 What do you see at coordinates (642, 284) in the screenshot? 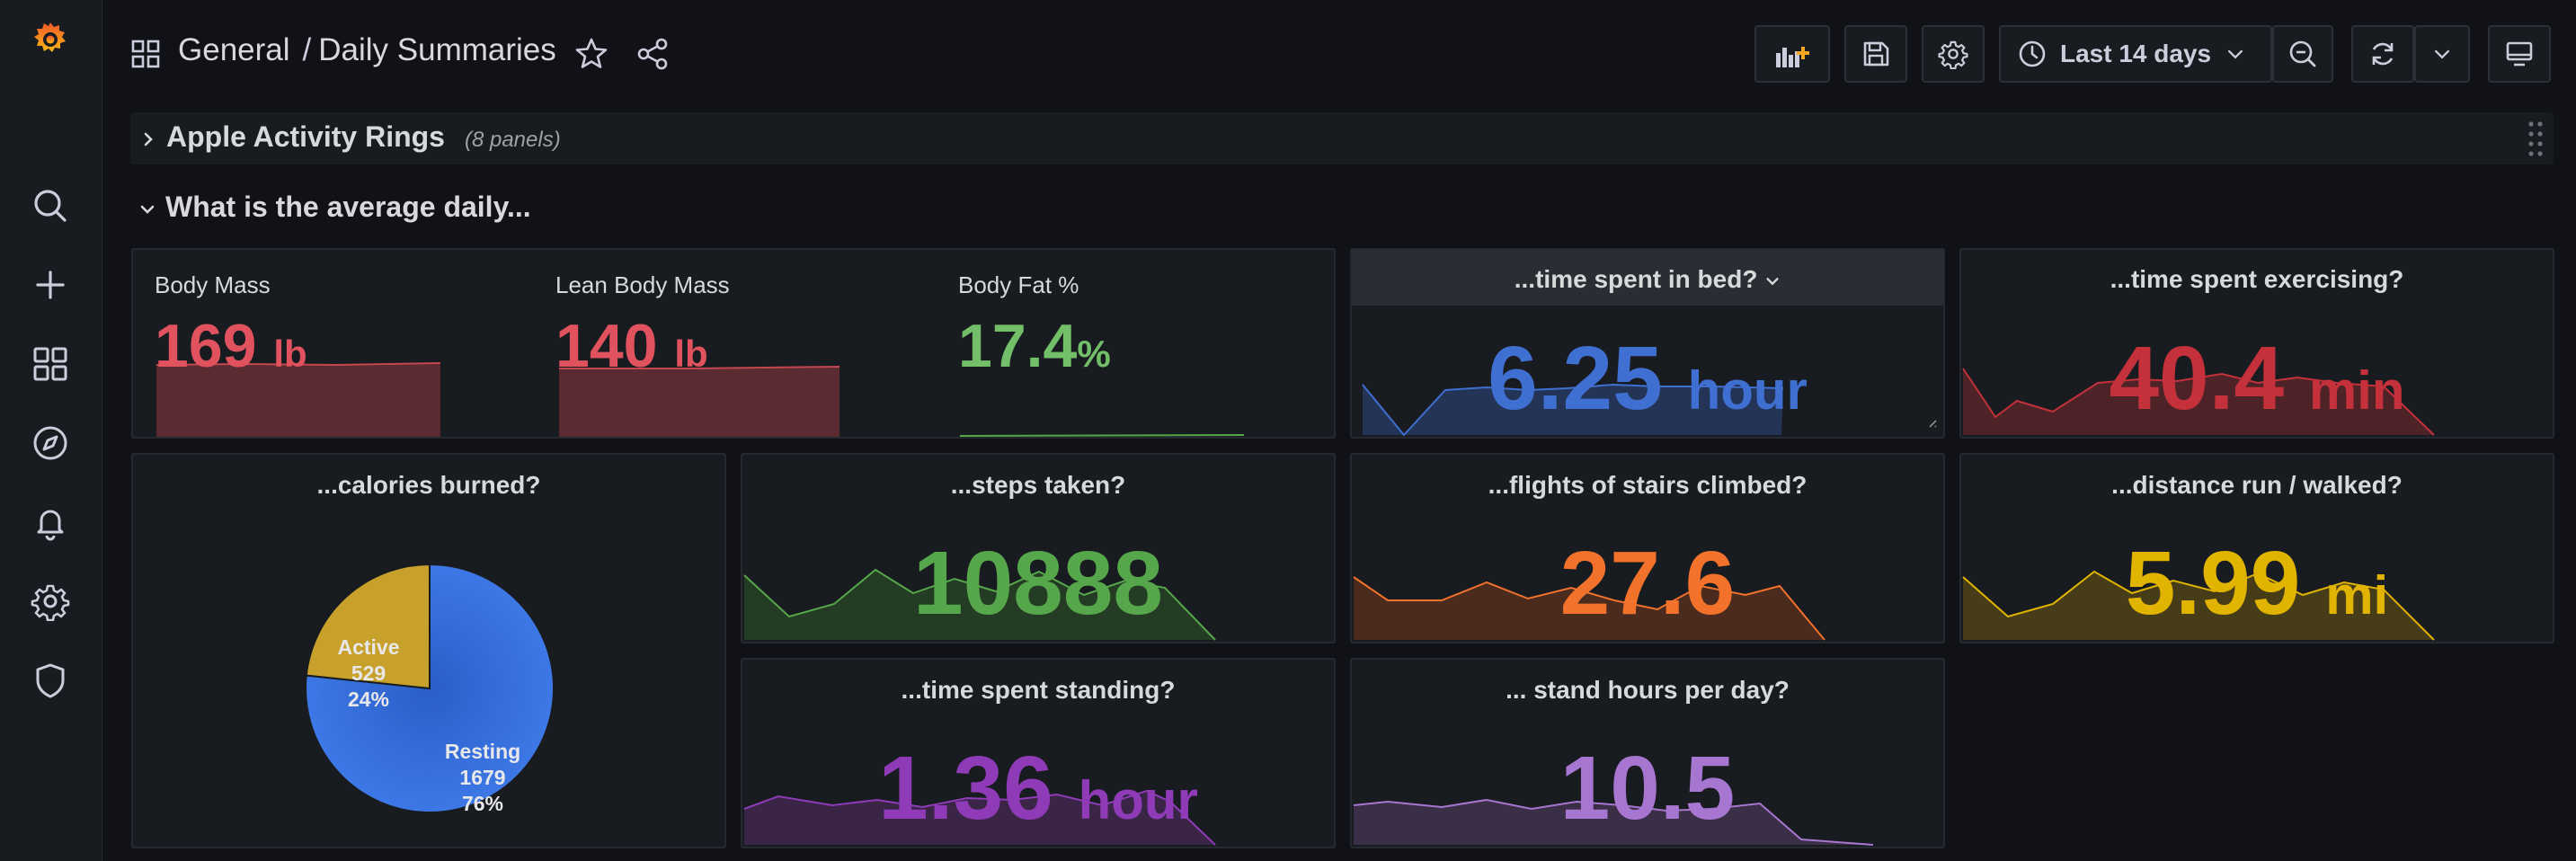
I see `stat-label: Lean Body Mass` at bounding box center [642, 284].